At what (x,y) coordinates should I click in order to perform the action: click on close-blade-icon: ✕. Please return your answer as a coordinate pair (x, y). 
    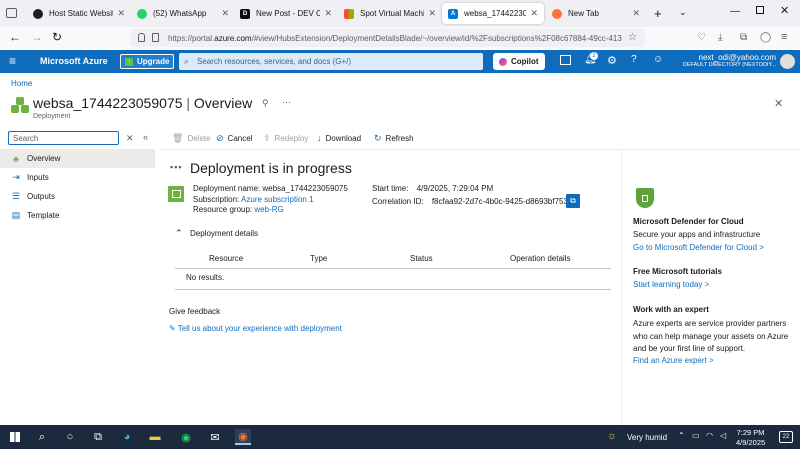
    Looking at the image, I should click on (778, 103).